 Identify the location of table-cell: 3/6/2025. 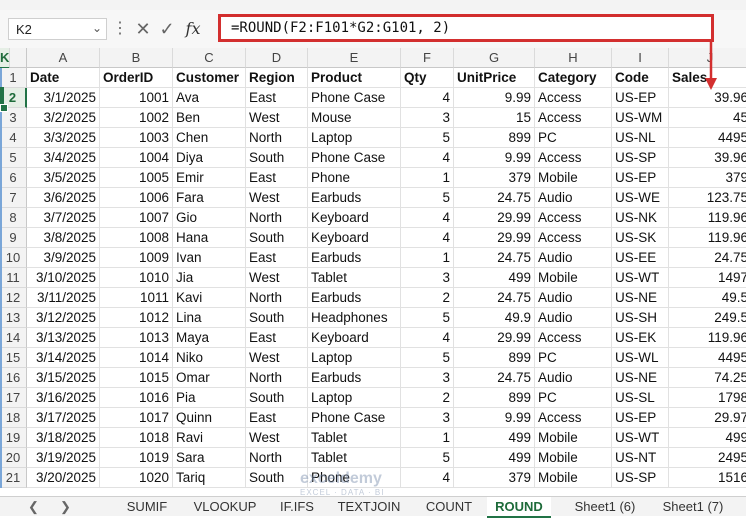
(63, 198).